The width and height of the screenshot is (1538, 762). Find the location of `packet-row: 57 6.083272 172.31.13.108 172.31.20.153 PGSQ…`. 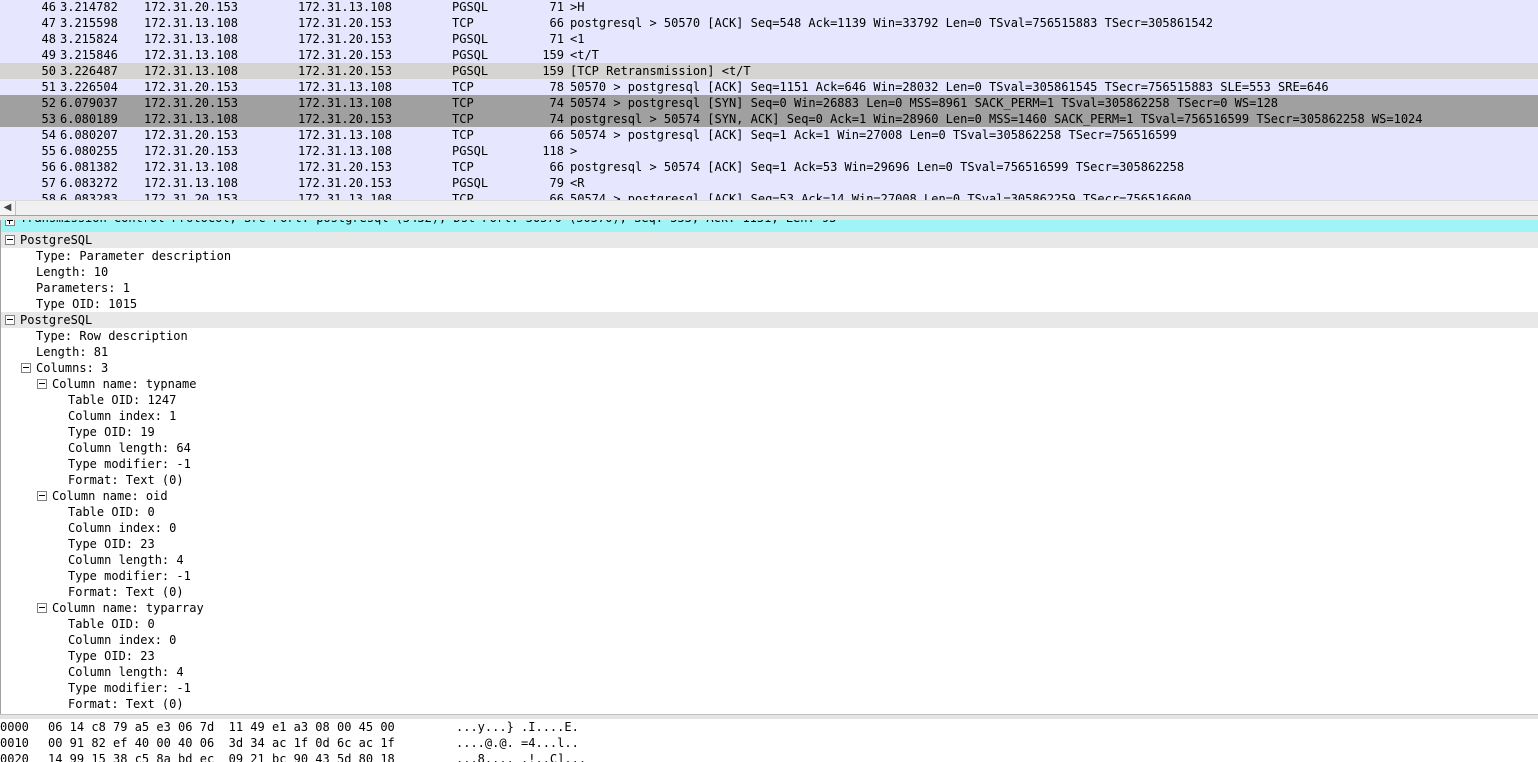

packet-row: 57 6.083272 172.31.13.108 172.31.20.153 PGSQ… is located at coordinates (769, 183).